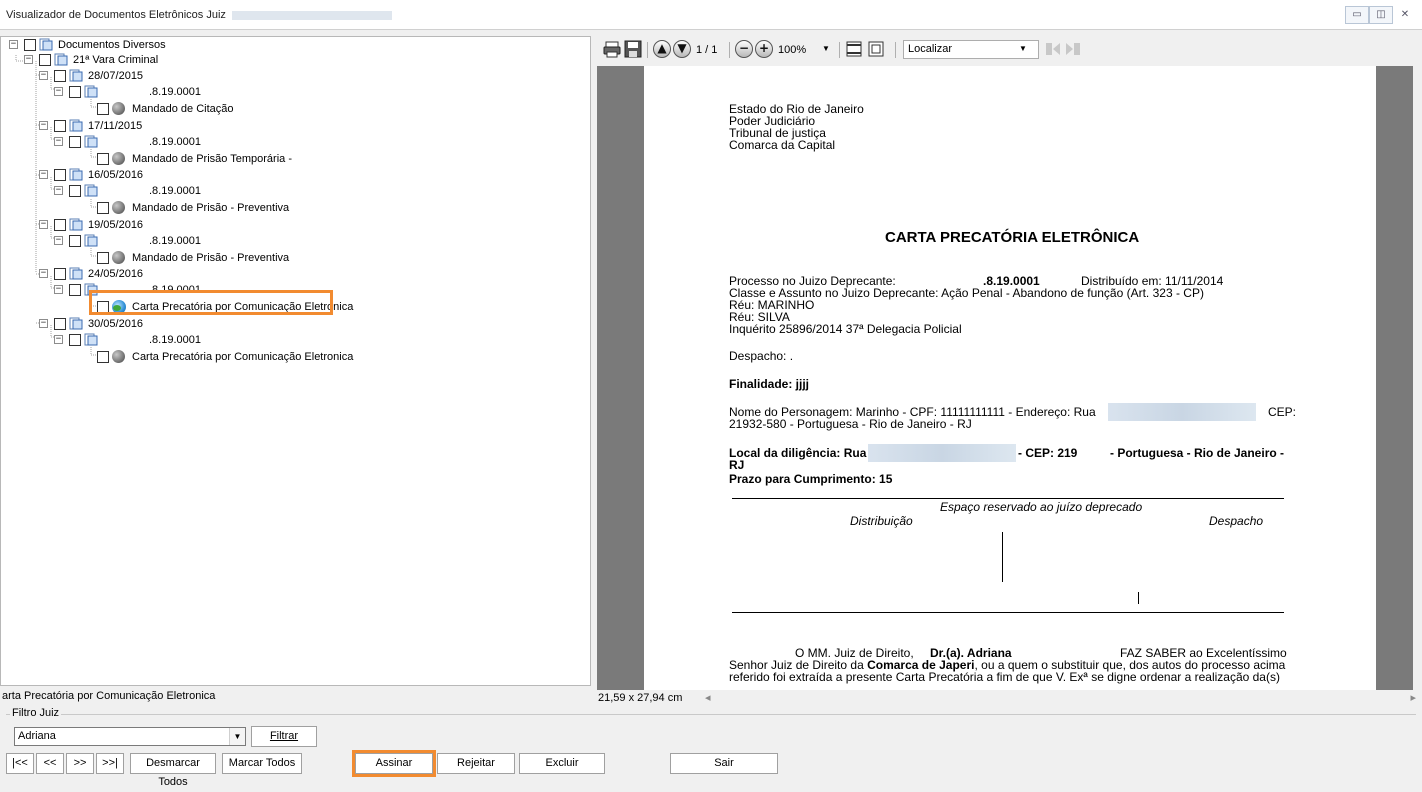 This screenshot has height=792, width=1422. What do you see at coordinates (262, 763) in the screenshot?
I see `mark-all-button: Marcar Todos` at bounding box center [262, 763].